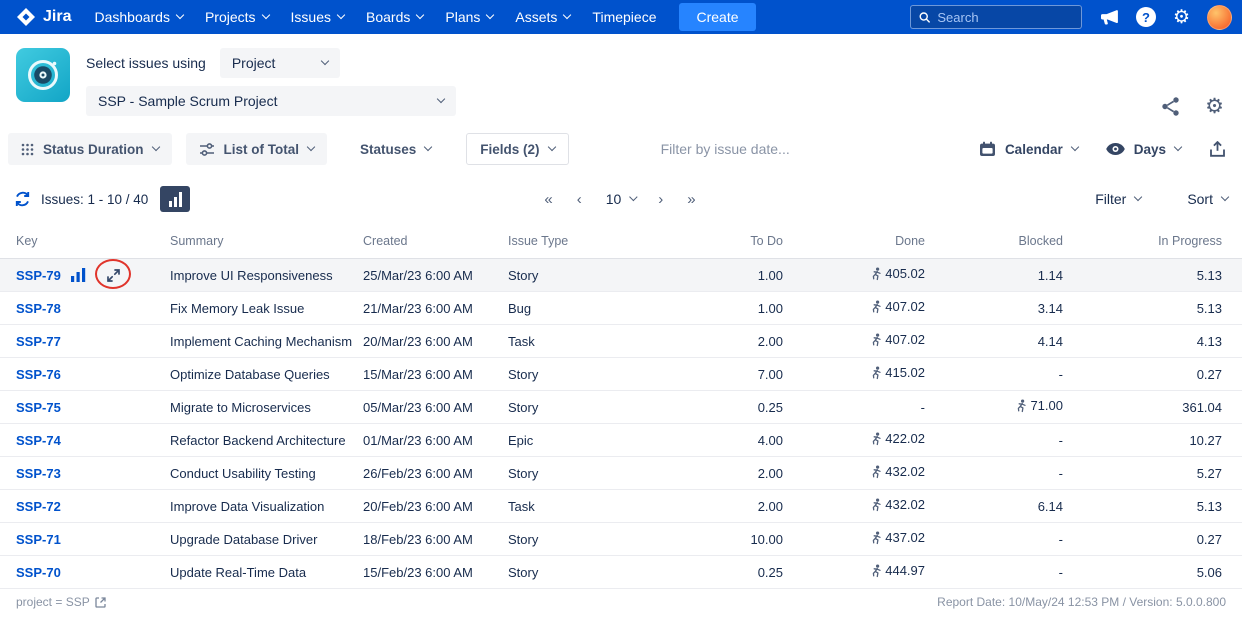 This screenshot has height=617, width=1242. I want to click on blocked-duration: 6.14, so click(994, 506).